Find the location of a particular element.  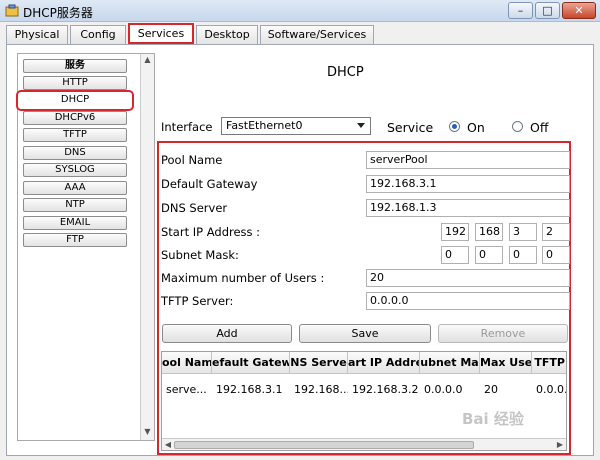

service-off-label: Off is located at coordinates (539, 127).